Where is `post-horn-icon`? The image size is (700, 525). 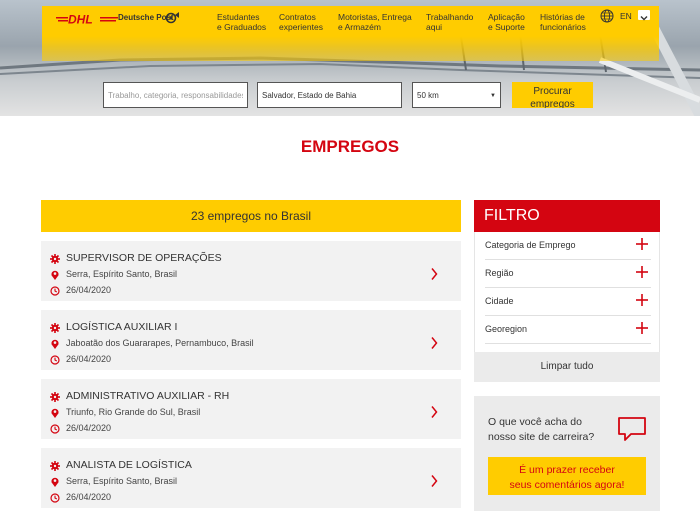
post-horn-icon is located at coordinates (172, 18).